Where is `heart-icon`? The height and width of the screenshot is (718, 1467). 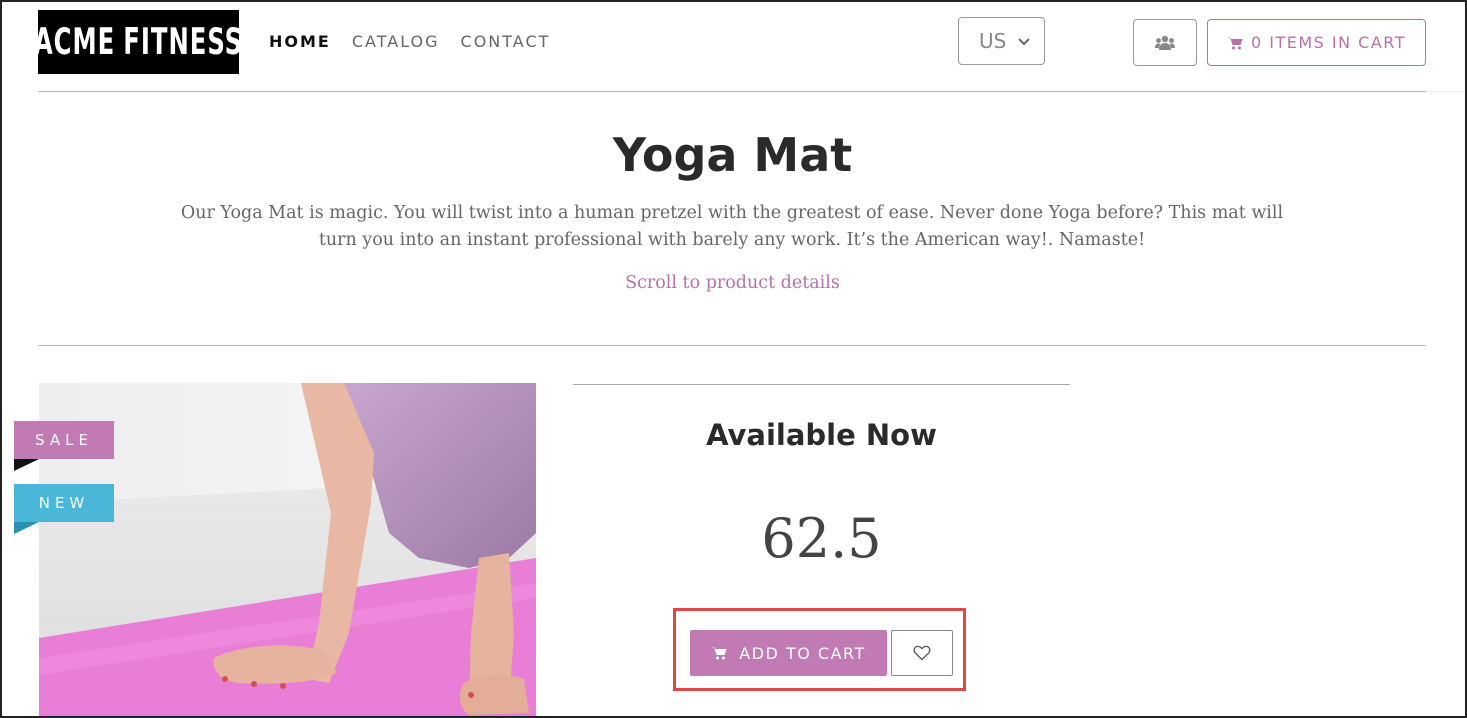 heart-icon is located at coordinates (922, 653).